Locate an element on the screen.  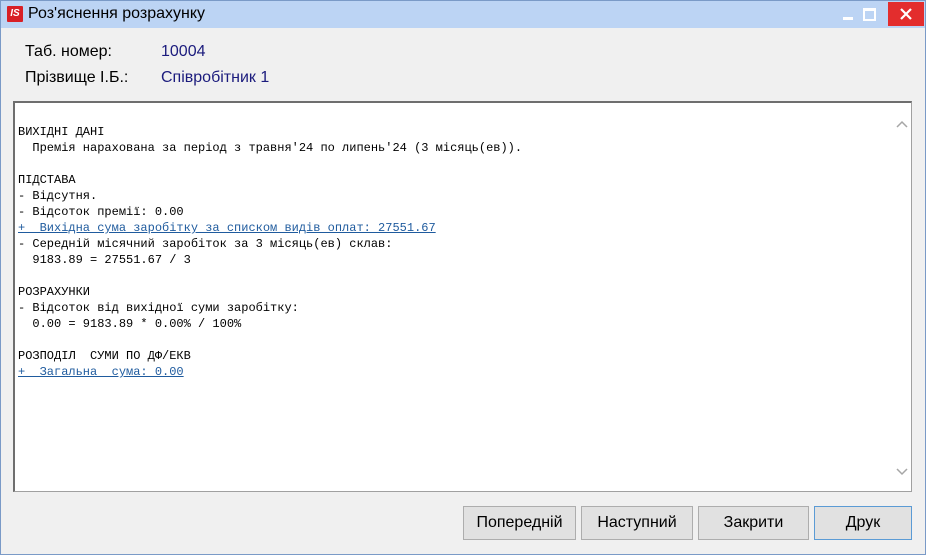
maximize-icon is located at coordinates (869, 14).